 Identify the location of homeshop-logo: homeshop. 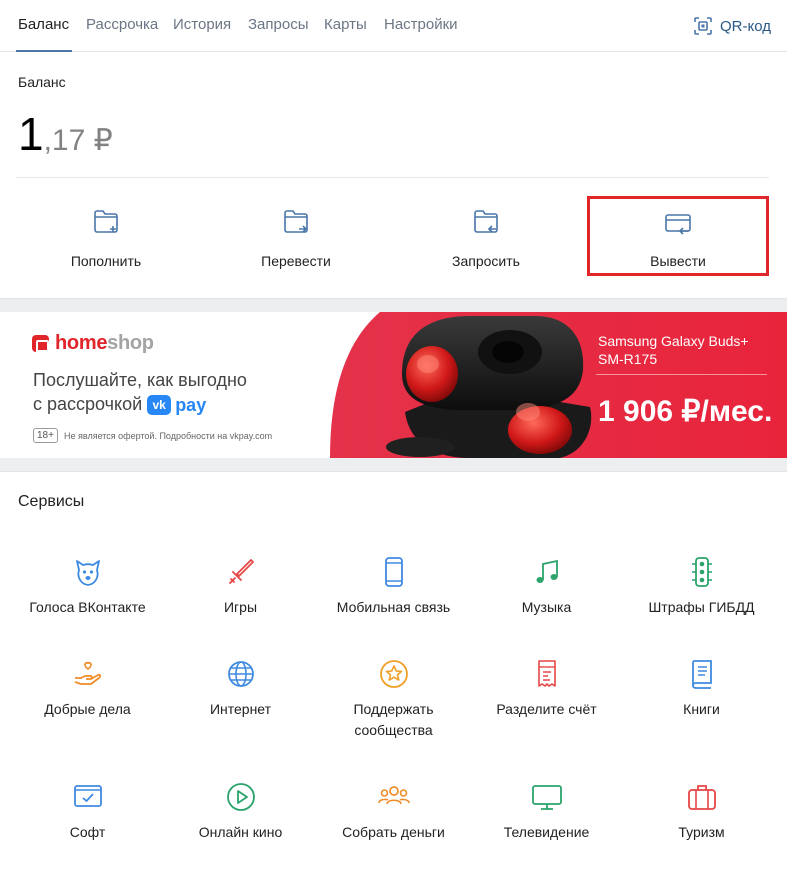
(93, 343).